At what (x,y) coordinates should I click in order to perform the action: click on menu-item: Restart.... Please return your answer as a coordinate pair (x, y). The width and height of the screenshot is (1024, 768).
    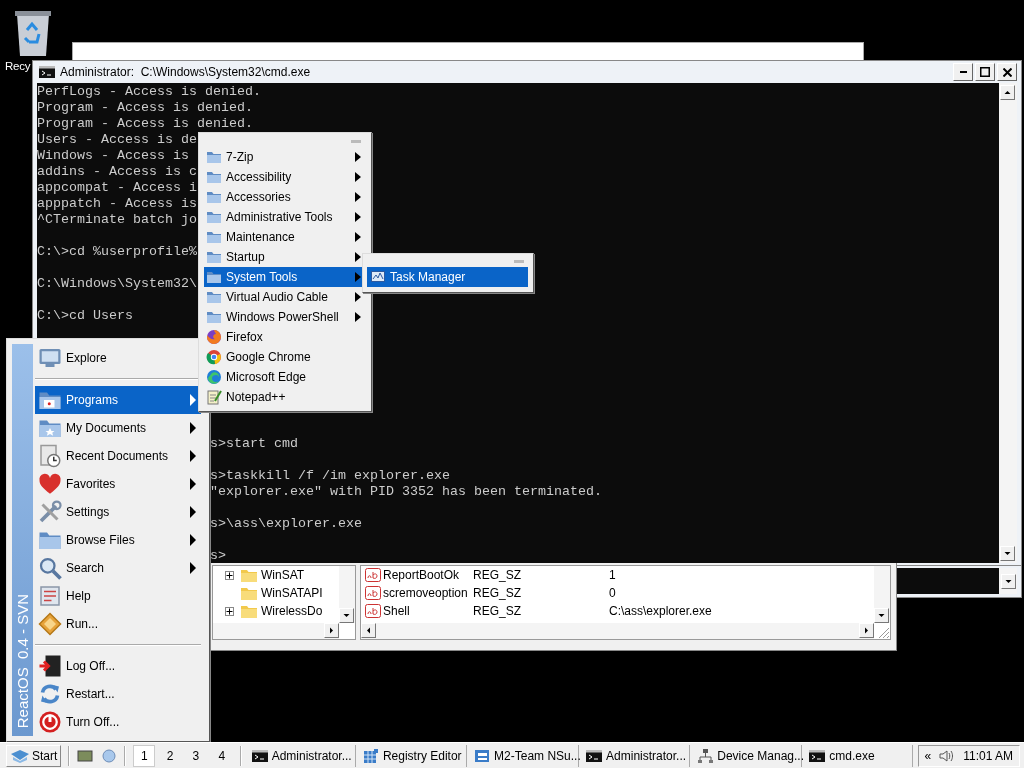
    Looking at the image, I should click on (118, 694).